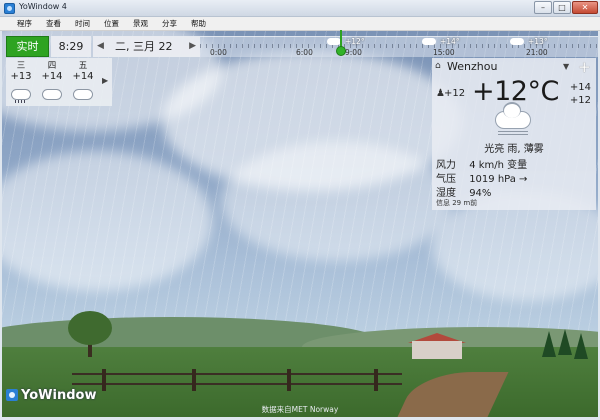 This screenshot has width=600, height=420. Describe the element at coordinates (21, 96) in the screenshot. I see `rain-cloud-icon` at that location.